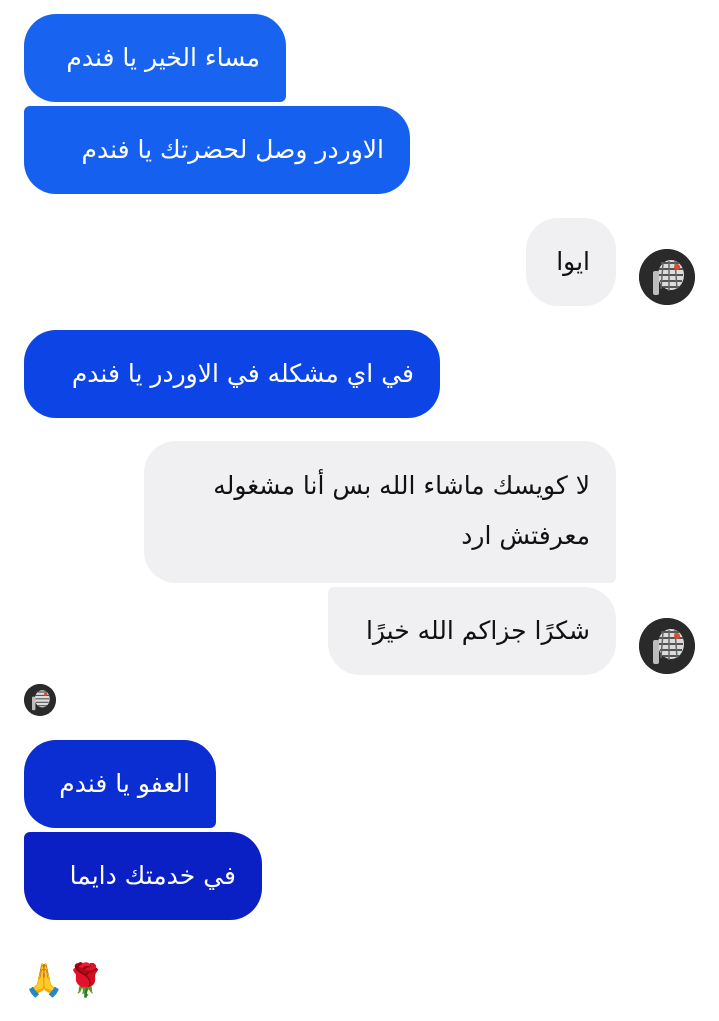 The width and height of the screenshot is (719, 1021). Describe the element at coordinates (477, 630) in the screenshot. I see `message-text: شكرًا جزاكم الله خيرًا` at that location.